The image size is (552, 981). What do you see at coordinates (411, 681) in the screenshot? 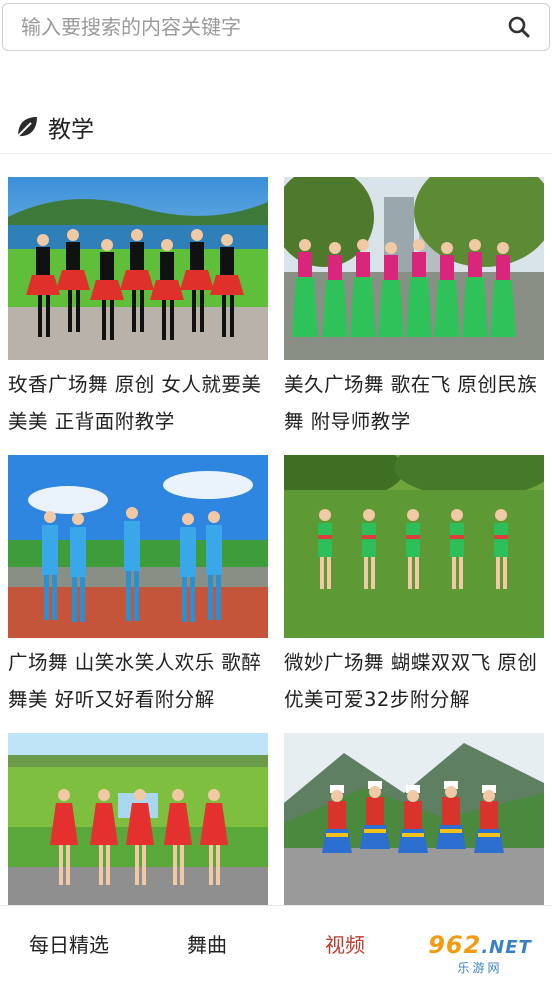
I see `video-title: 微妙广场舞 蝴蝶双双飞 原创优美可爱32步附分解` at bounding box center [411, 681].